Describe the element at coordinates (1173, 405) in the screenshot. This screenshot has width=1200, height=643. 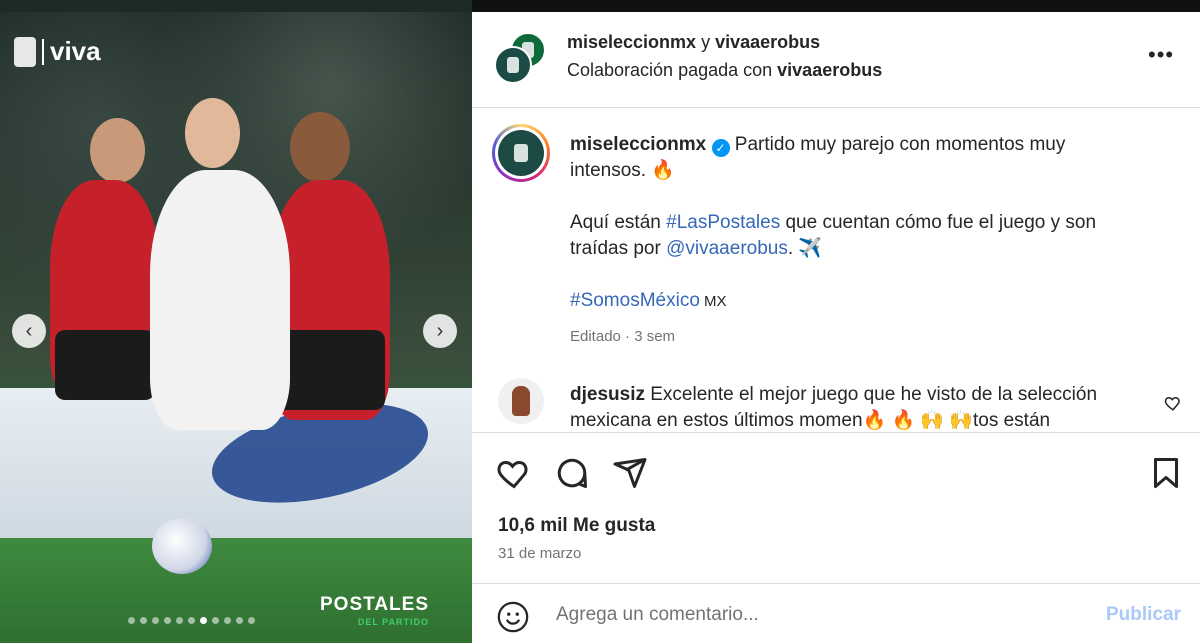
I see `heart-outline-icon` at that location.